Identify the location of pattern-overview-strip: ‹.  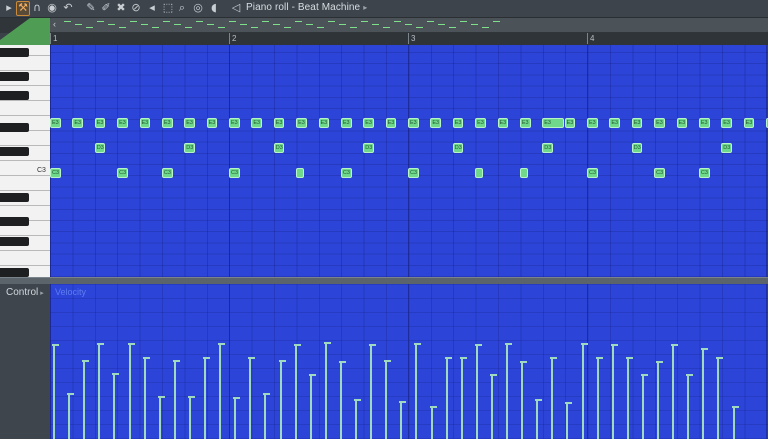
(409, 25).